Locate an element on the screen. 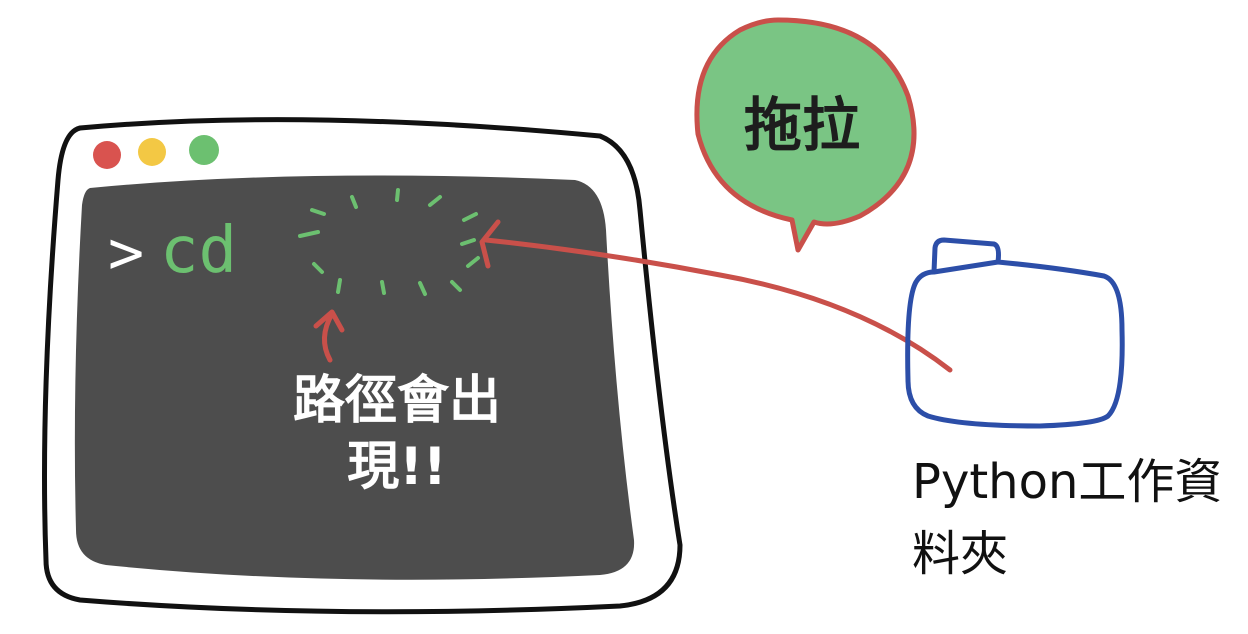 Image resolution: width=1248 pixels, height=634 pixels. window-green-dot is located at coordinates (204, 150).